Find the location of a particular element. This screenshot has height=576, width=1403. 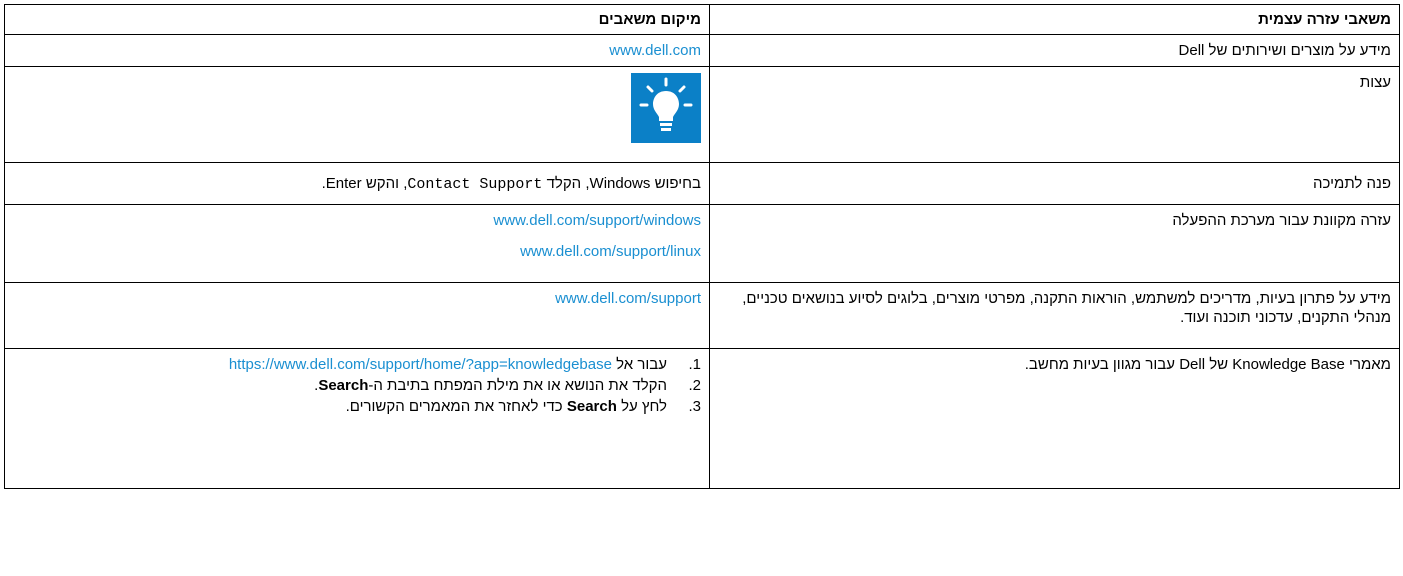

table-header-row: משאבי עזרה עצמית מיקום משאבים is located at coordinates (702, 19).